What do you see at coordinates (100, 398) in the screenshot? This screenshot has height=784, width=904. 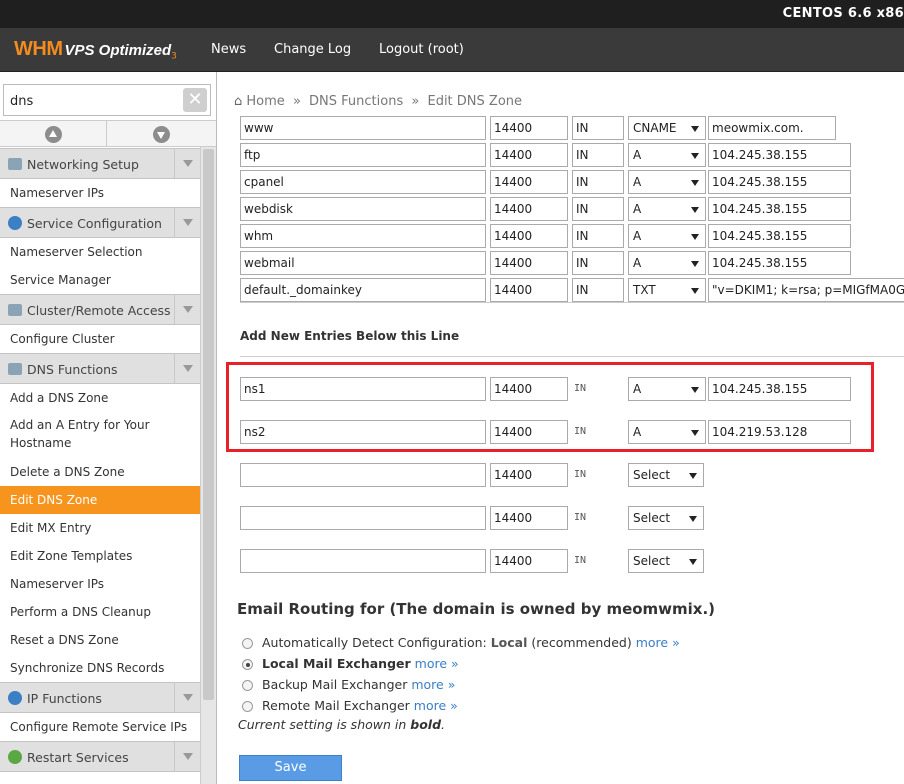 I see `sidebar-item-add-dns-zone: Add a DNS Zone` at bounding box center [100, 398].